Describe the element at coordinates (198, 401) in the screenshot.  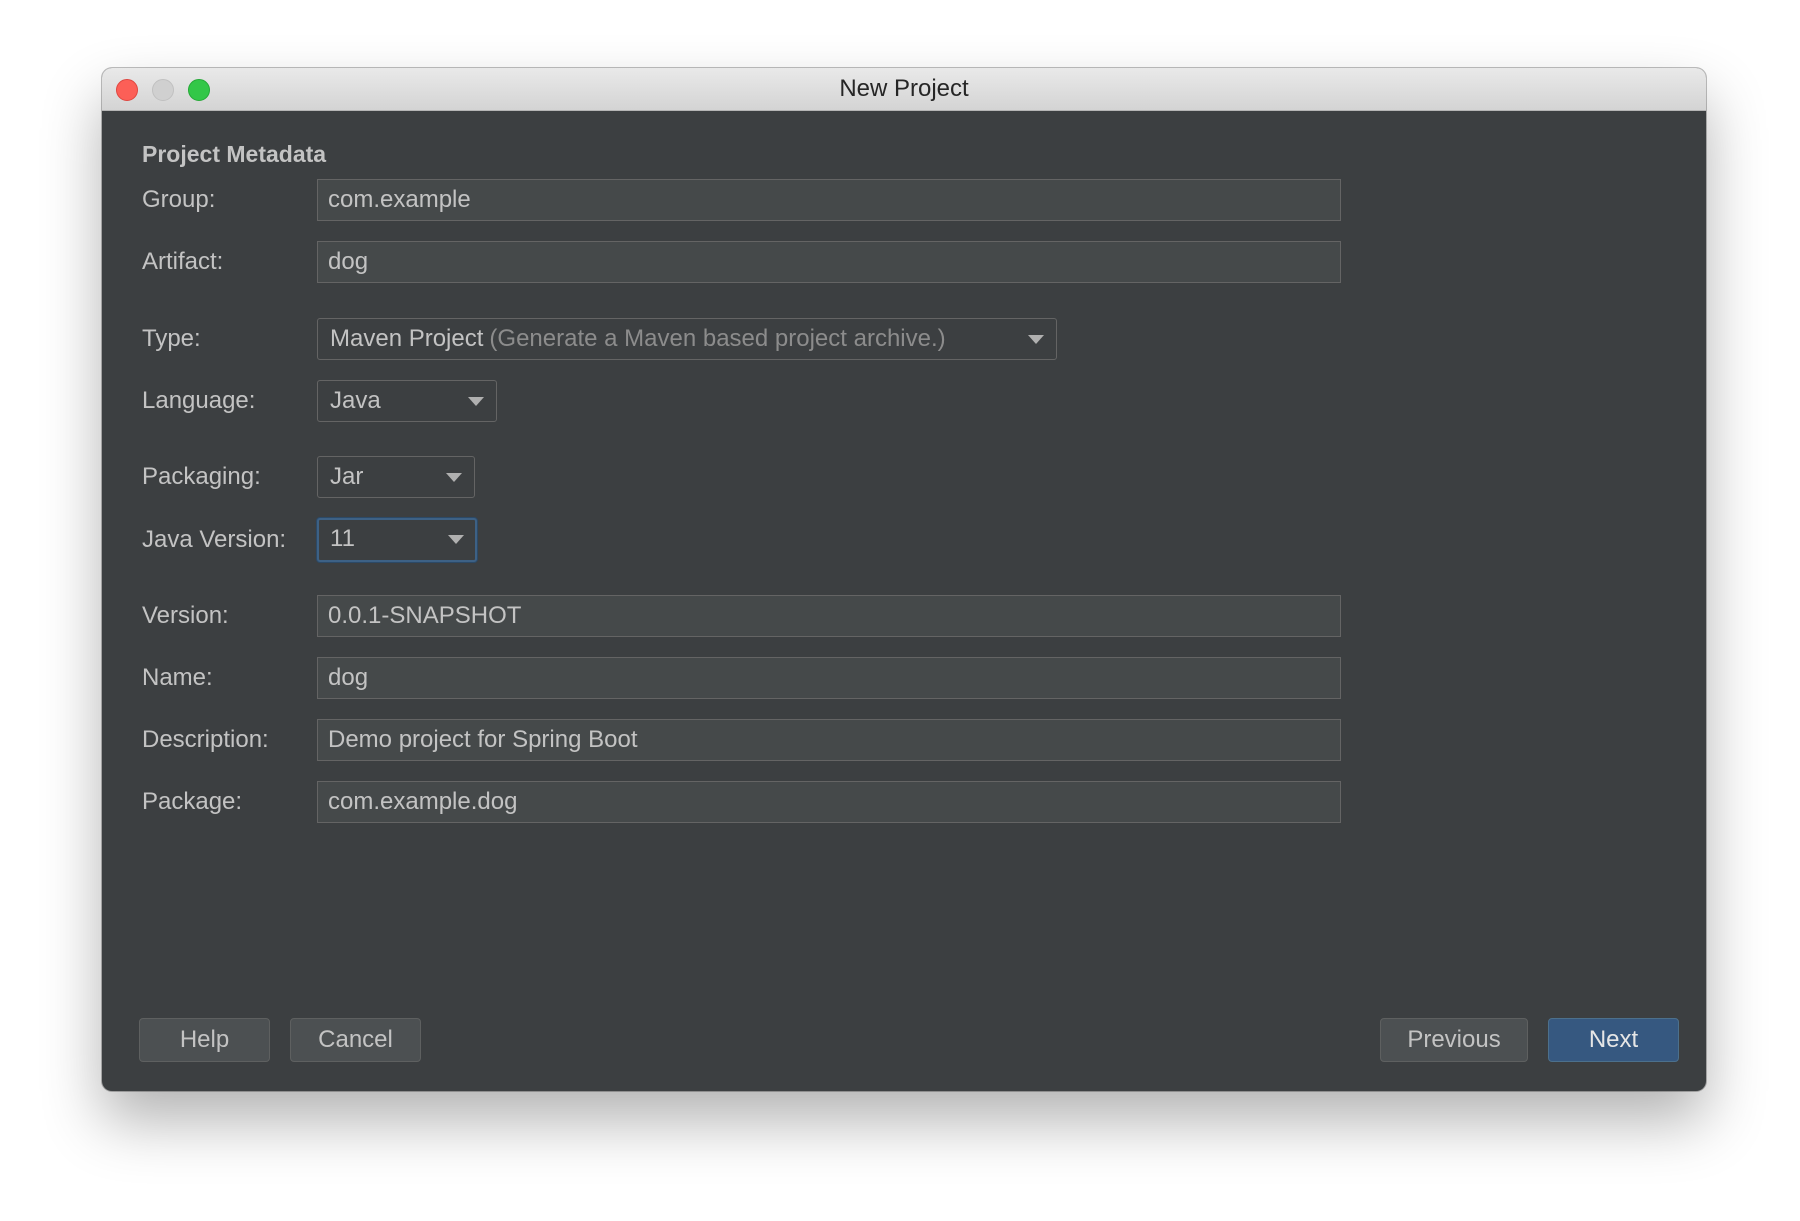
I see `language-label: Language:` at that location.